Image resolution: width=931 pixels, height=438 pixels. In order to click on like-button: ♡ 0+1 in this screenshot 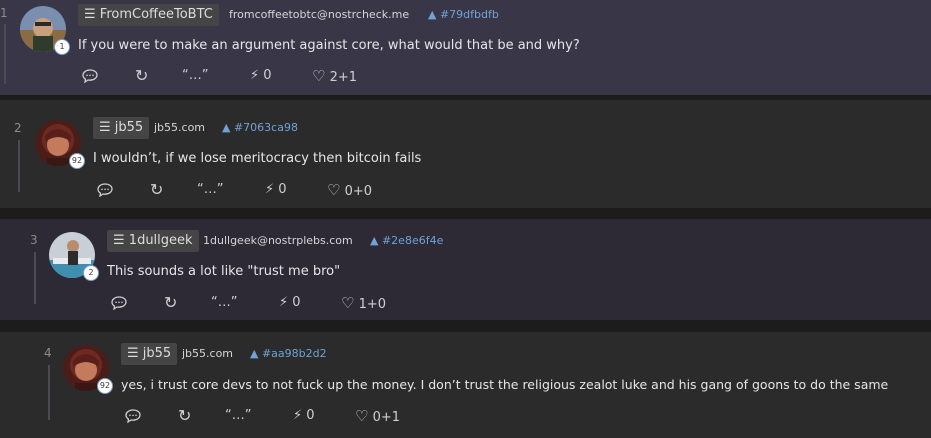, I will do `click(377, 416)`.